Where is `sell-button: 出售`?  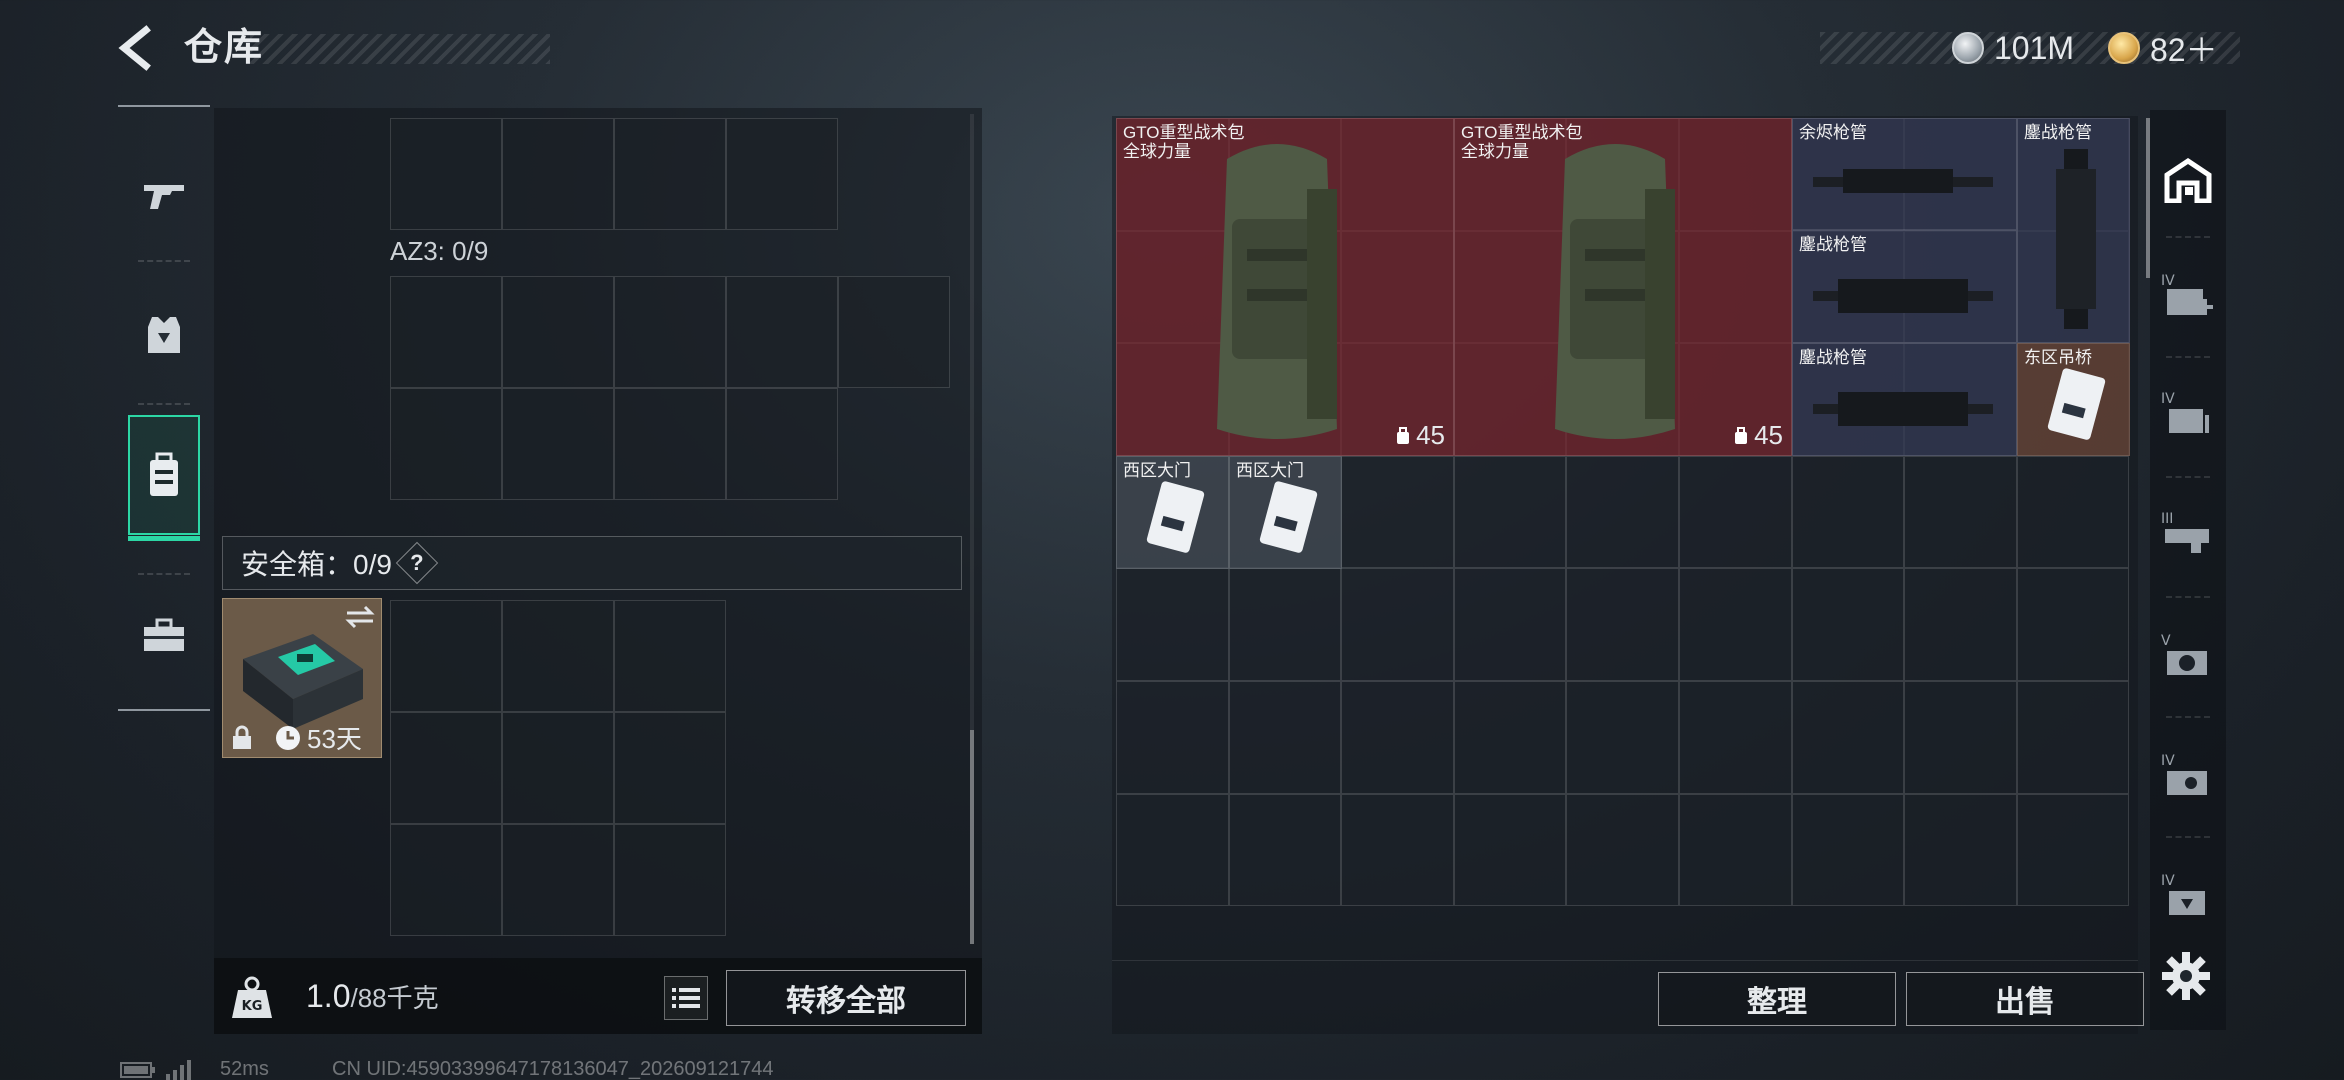 sell-button: 出售 is located at coordinates (2025, 999).